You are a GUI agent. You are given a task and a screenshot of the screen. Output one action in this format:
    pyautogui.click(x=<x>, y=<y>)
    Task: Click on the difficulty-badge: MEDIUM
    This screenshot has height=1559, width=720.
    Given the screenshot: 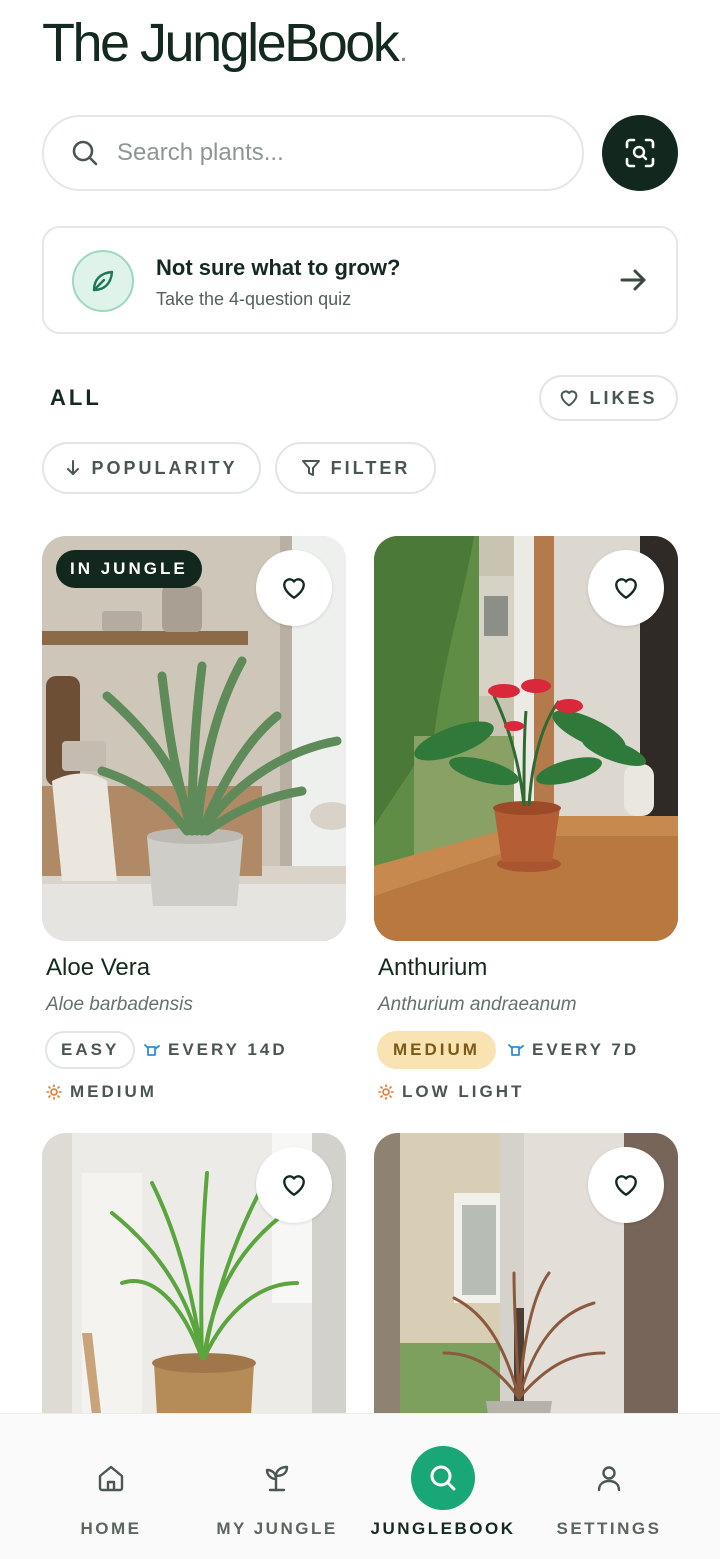 What is the action you would take?
    pyautogui.click(x=436, y=1050)
    